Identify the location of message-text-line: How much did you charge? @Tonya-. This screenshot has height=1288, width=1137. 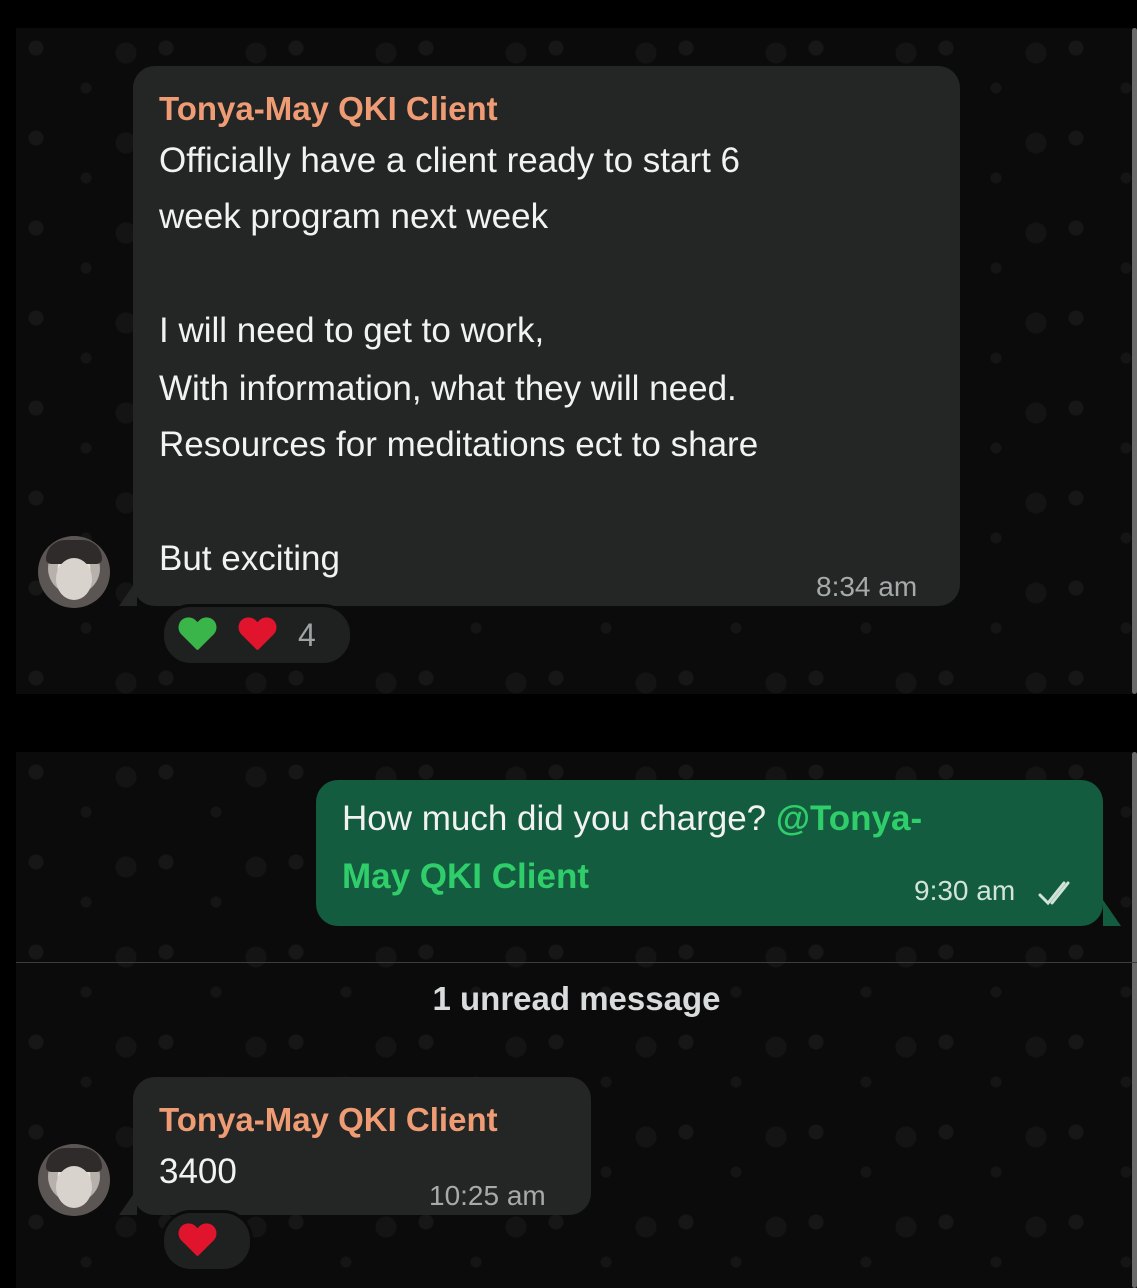
(632, 818).